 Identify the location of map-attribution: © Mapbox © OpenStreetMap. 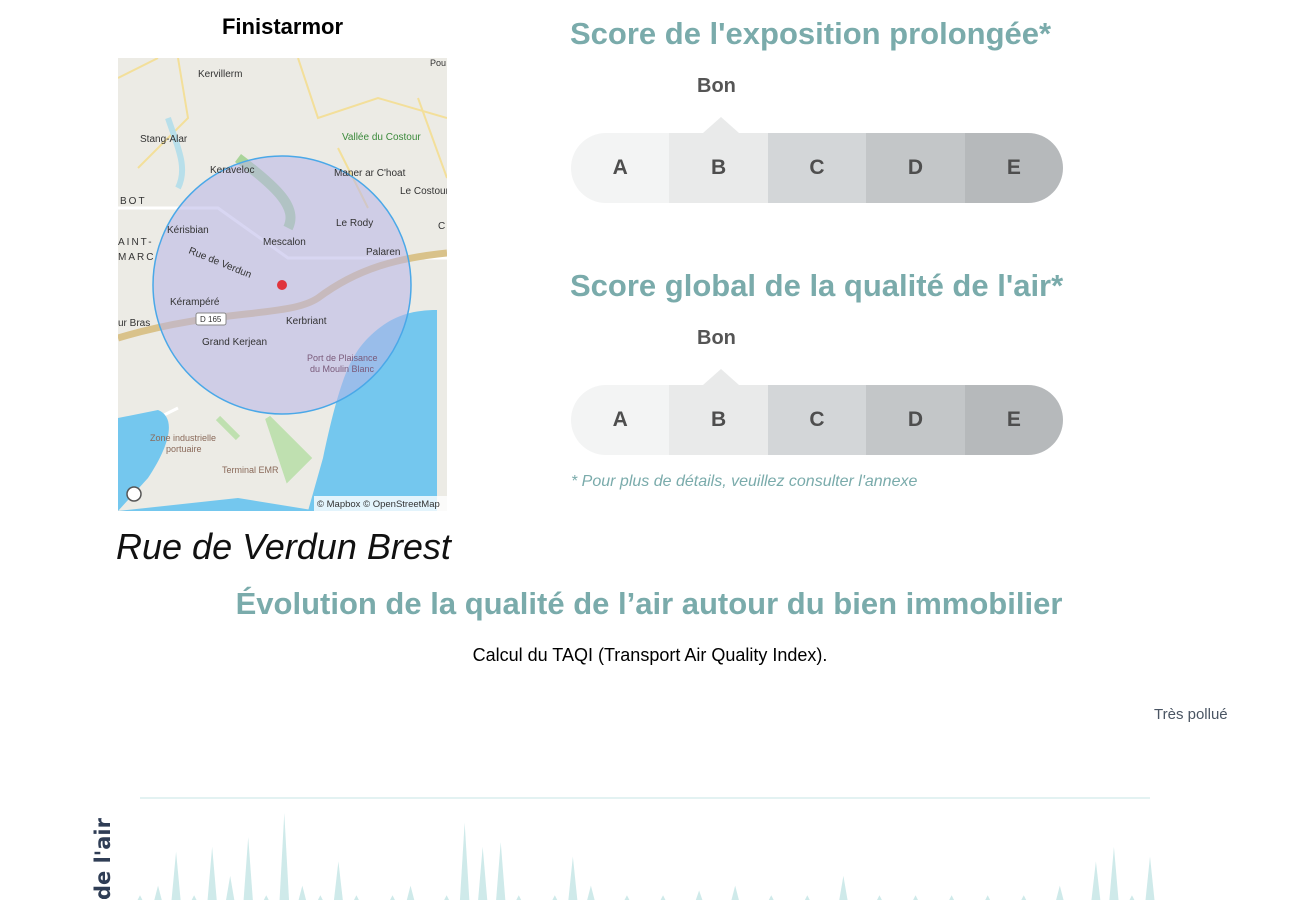
(378, 504).